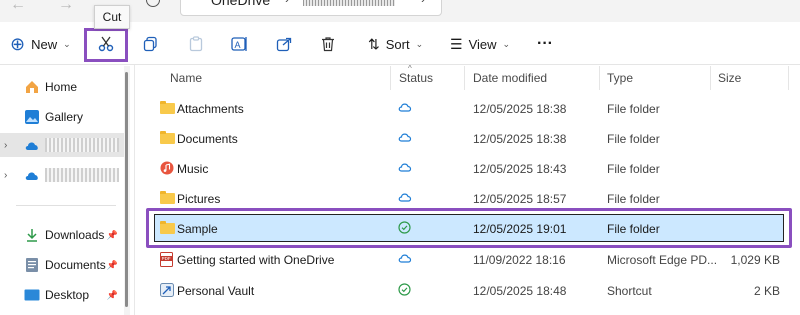 Image resolution: width=800 pixels, height=315 pixels. Describe the element at coordinates (241, 4) in the screenshot. I see `address-location: OneDrive` at that location.